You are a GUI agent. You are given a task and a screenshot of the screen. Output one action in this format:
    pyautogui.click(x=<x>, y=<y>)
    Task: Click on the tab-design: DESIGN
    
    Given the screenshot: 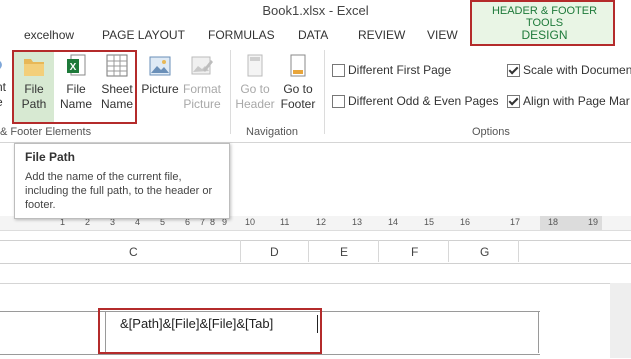 What is the action you would take?
    pyautogui.click(x=544, y=35)
    